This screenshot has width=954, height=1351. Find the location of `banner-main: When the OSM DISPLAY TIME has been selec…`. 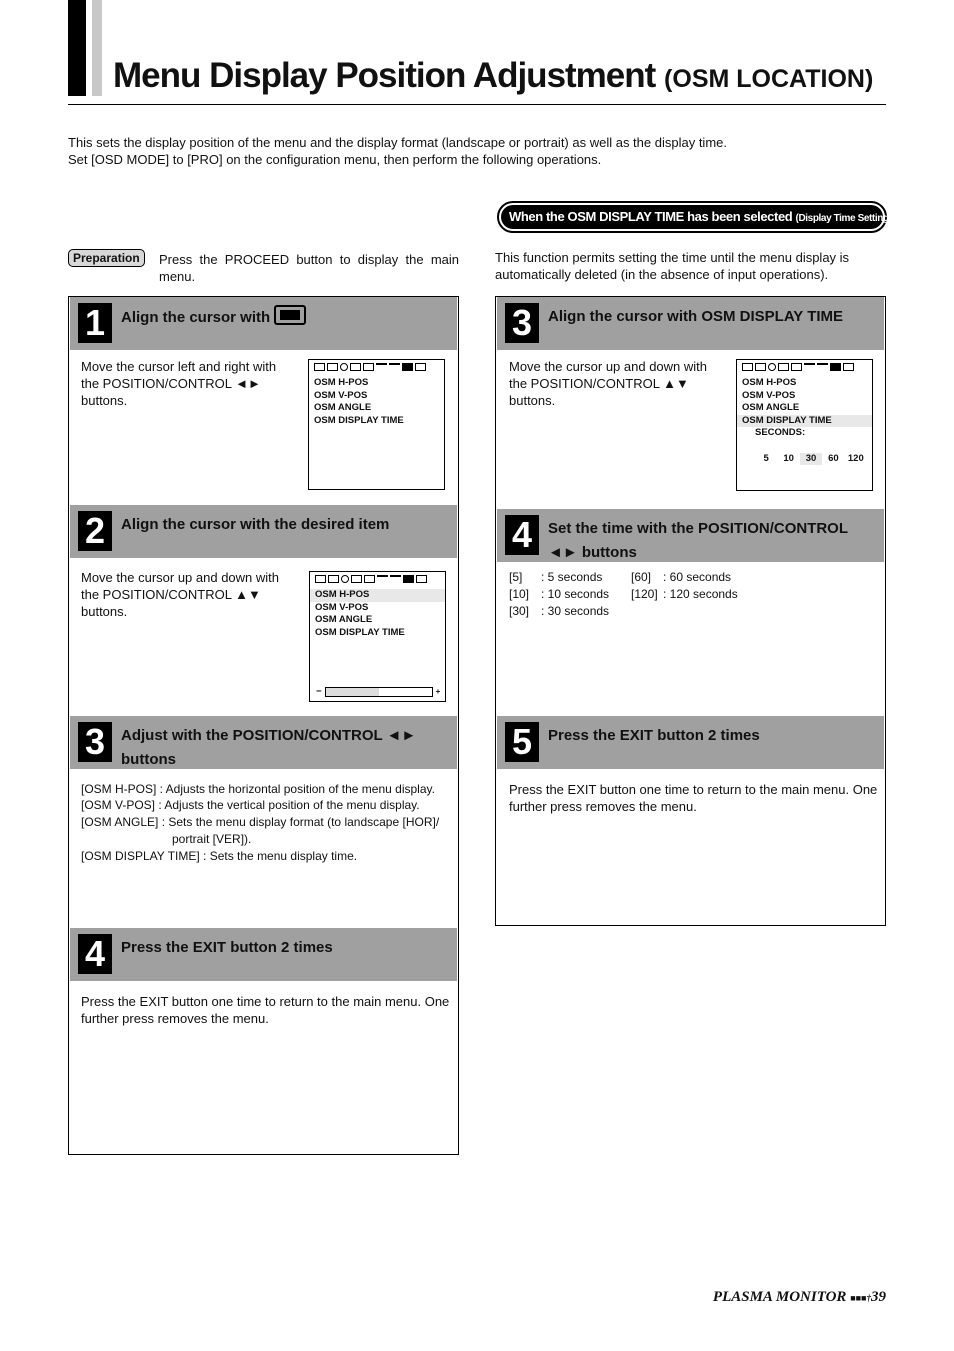

banner-main: When the OSM DISPLAY TIME has been selec… is located at coordinates (651, 216).